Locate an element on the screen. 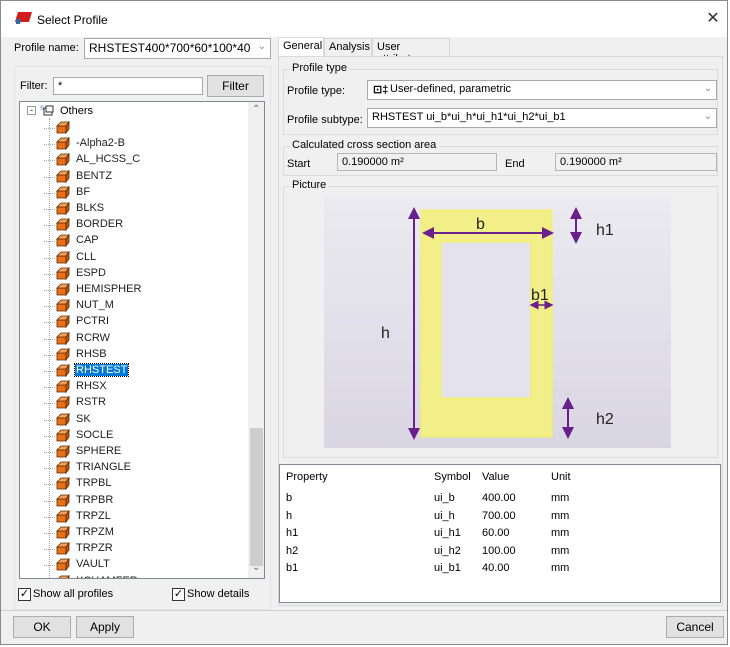  profile-name-value: RHSTEST400*700*60*100*40 is located at coordinates (170, 48).